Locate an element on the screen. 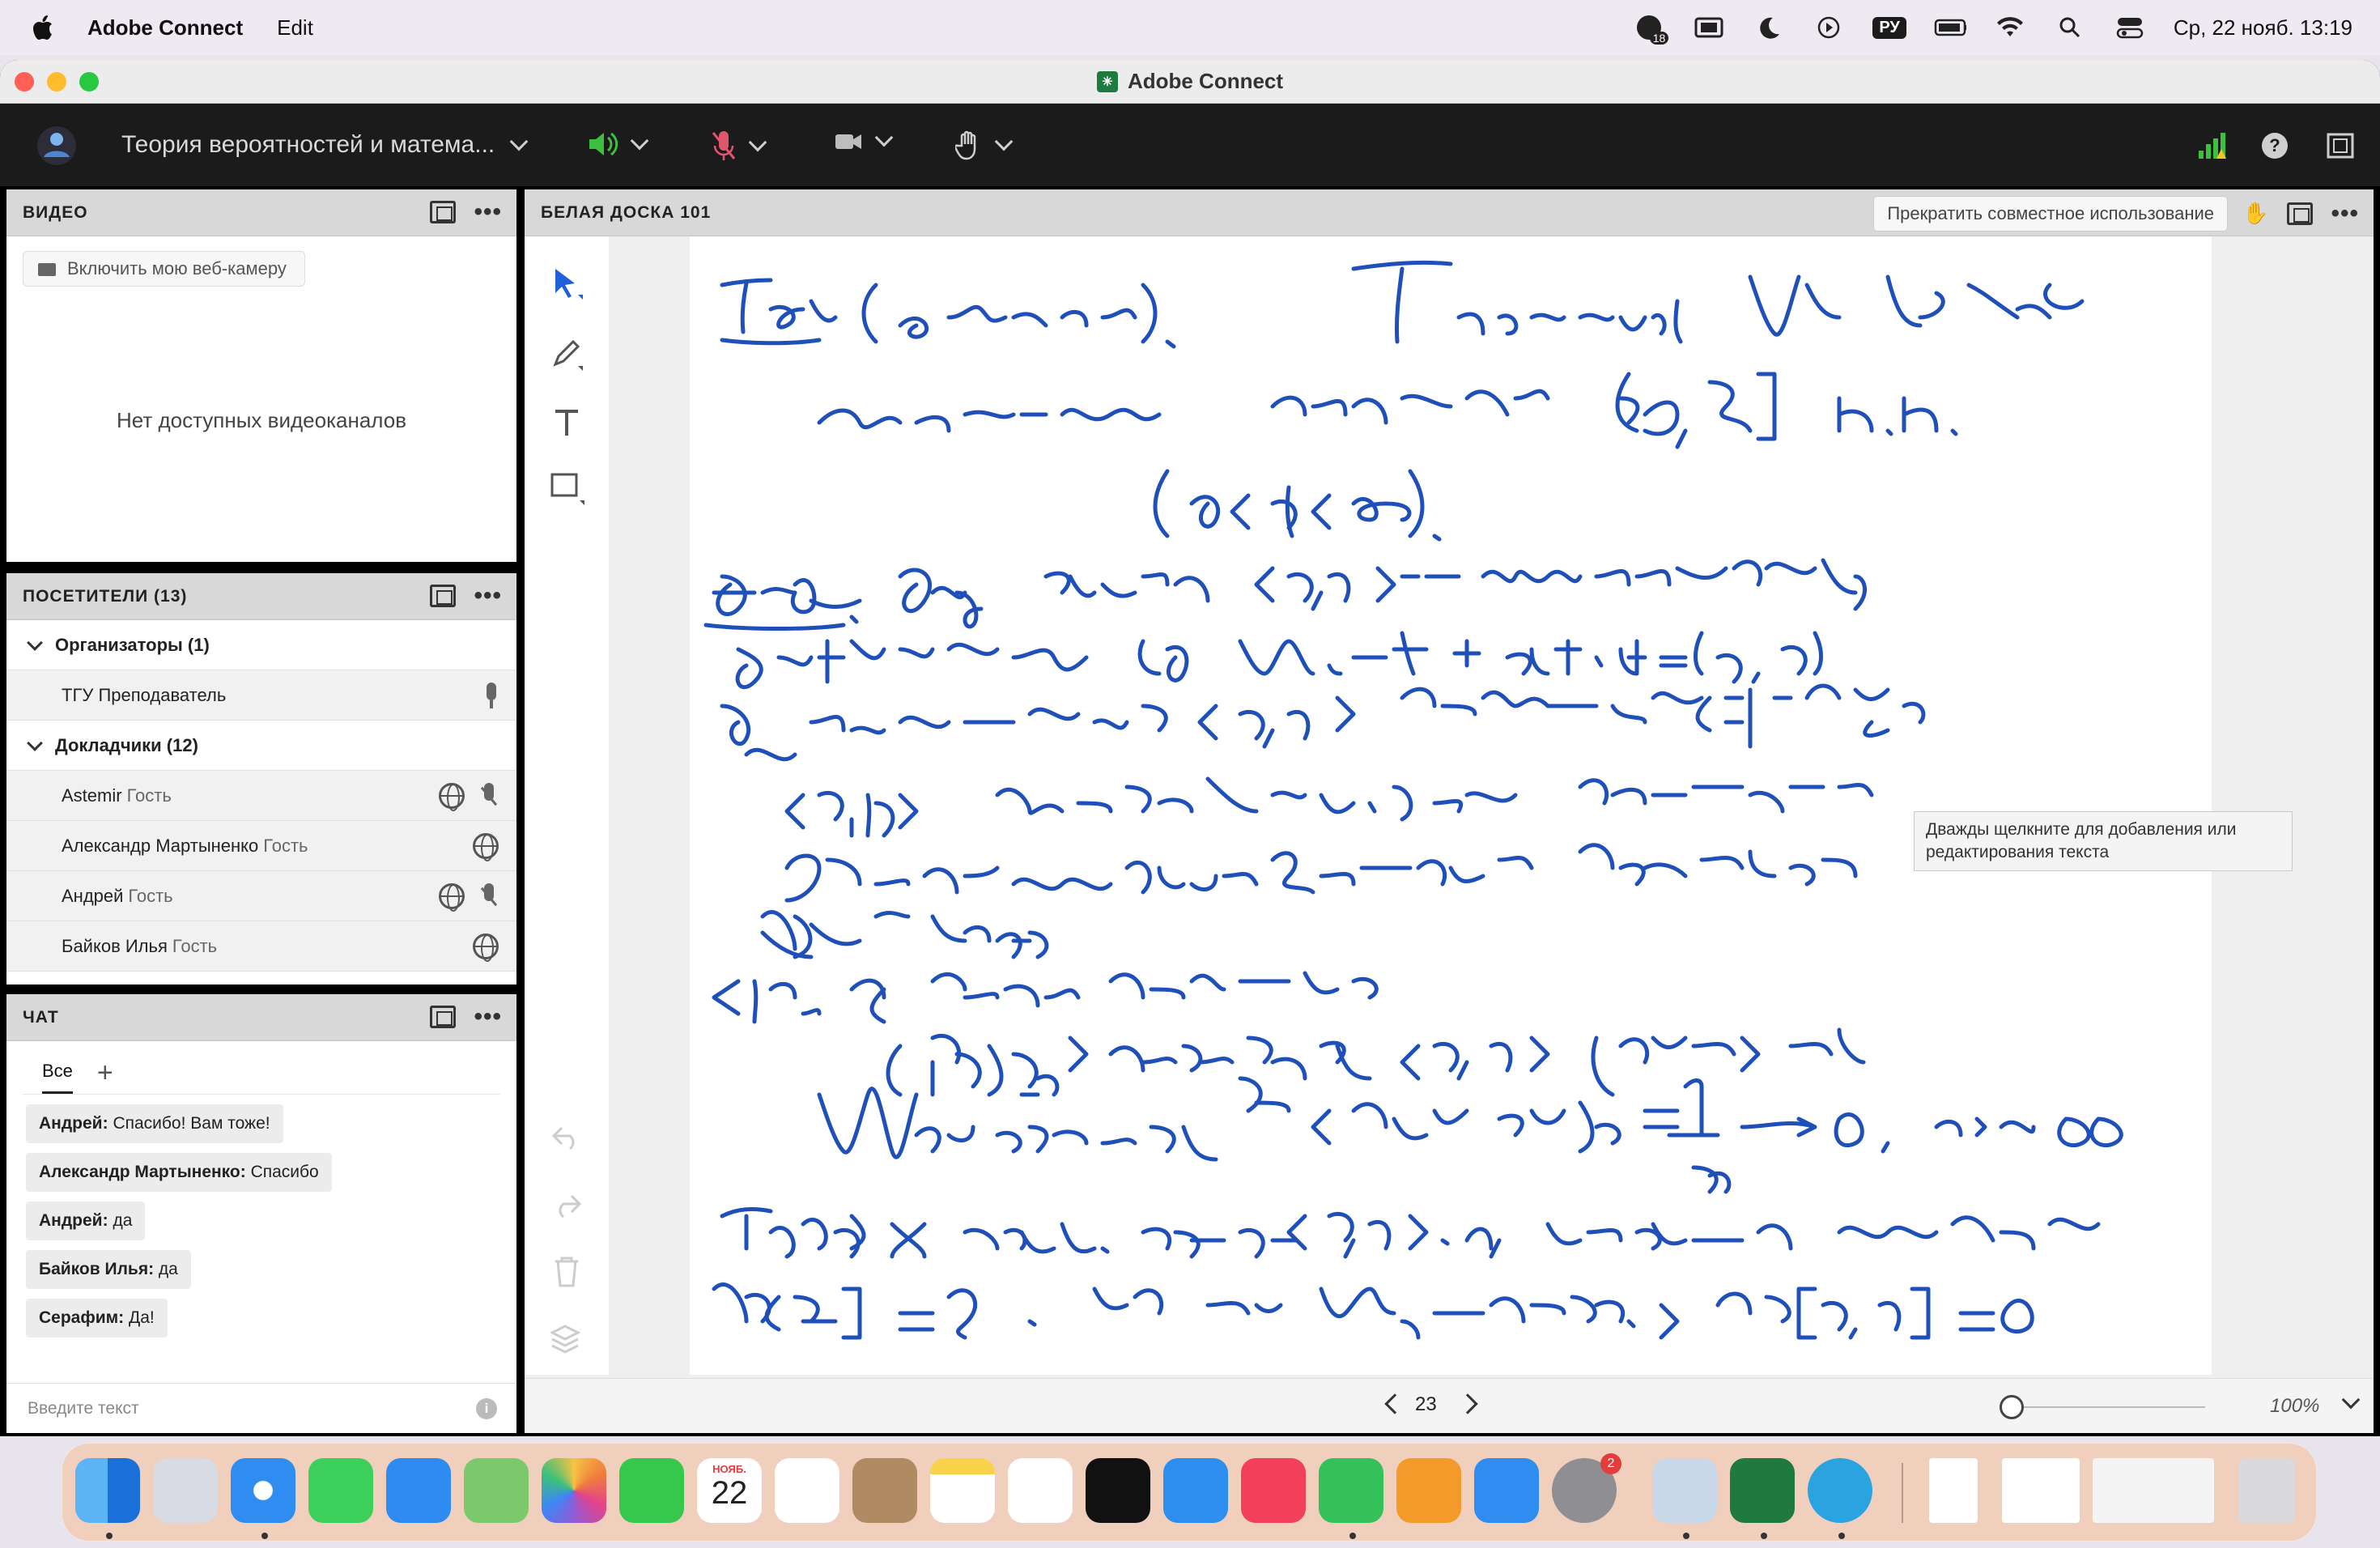 This screenshot has width=2380, height=1548. shape-tool-icon is located at coordinates (567, 489).